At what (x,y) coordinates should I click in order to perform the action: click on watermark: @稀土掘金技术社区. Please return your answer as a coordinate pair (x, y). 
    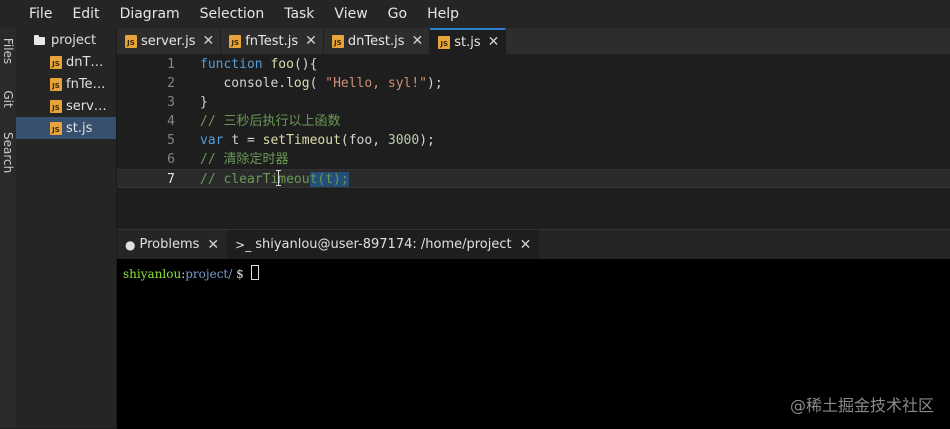
    Looking at the image, I should click on (861, 405).